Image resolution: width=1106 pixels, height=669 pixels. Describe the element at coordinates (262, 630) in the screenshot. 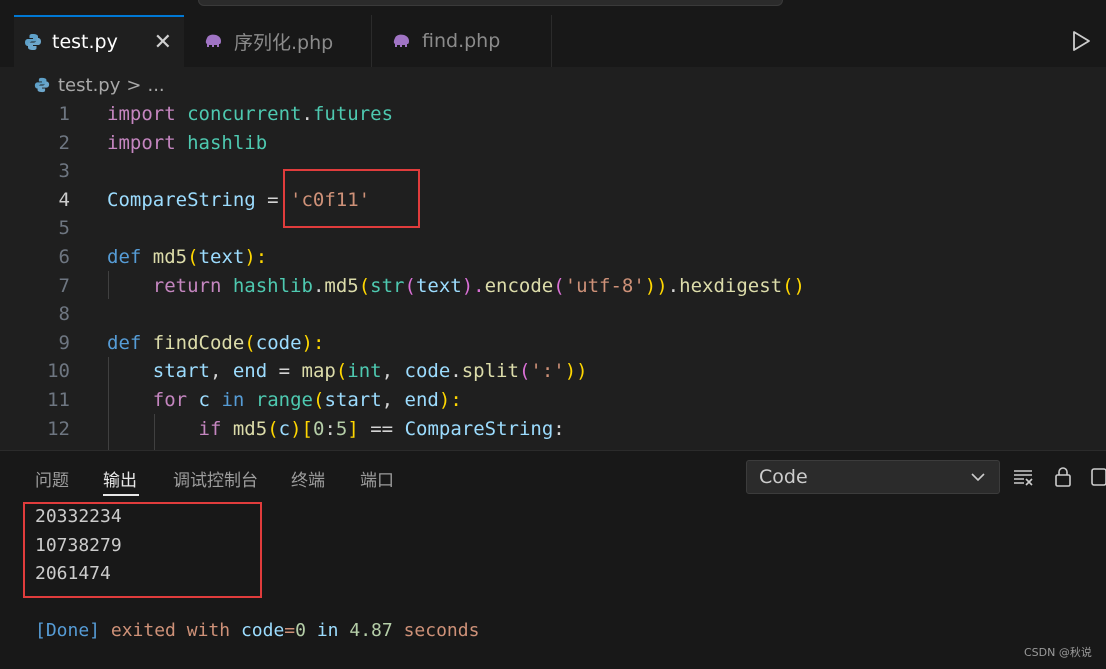

I see `exit-code-label: code` at that location.